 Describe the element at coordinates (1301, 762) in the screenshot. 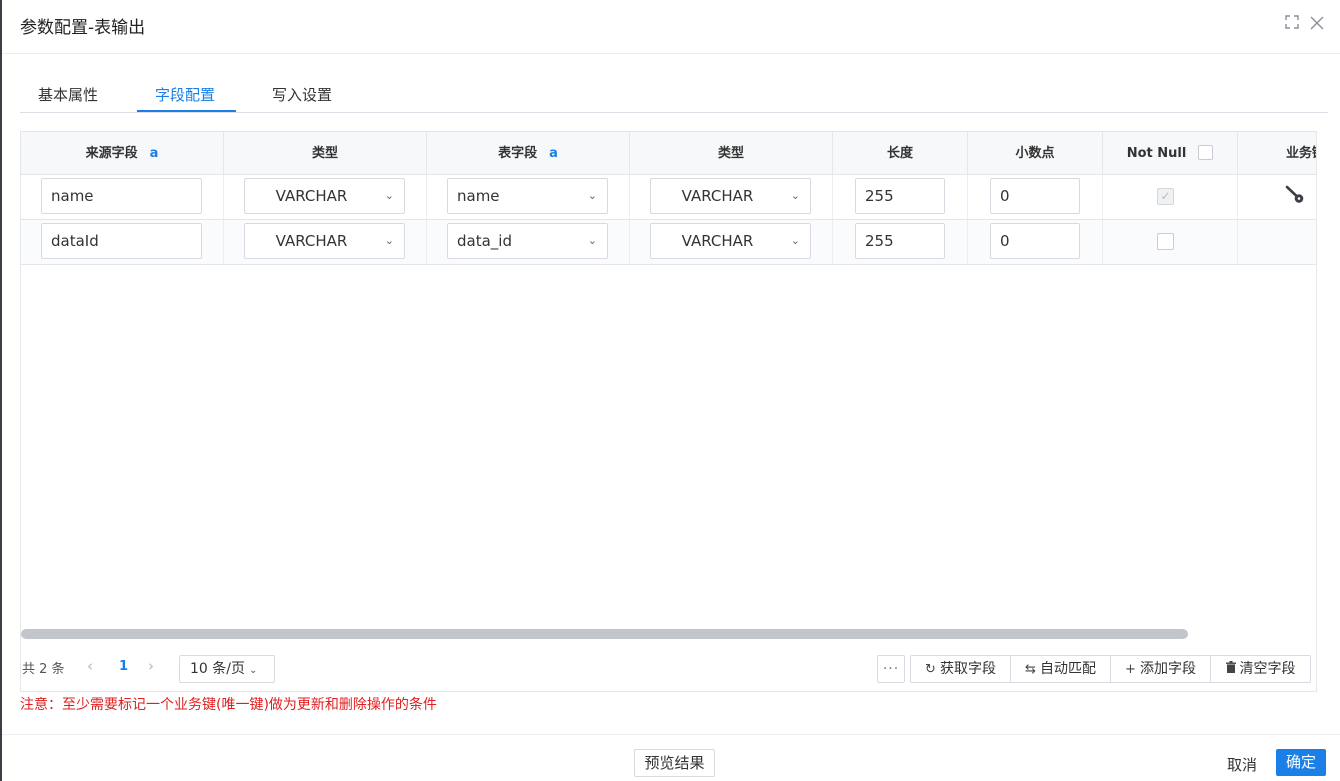

I see `confirm-button: 确定` at that location.